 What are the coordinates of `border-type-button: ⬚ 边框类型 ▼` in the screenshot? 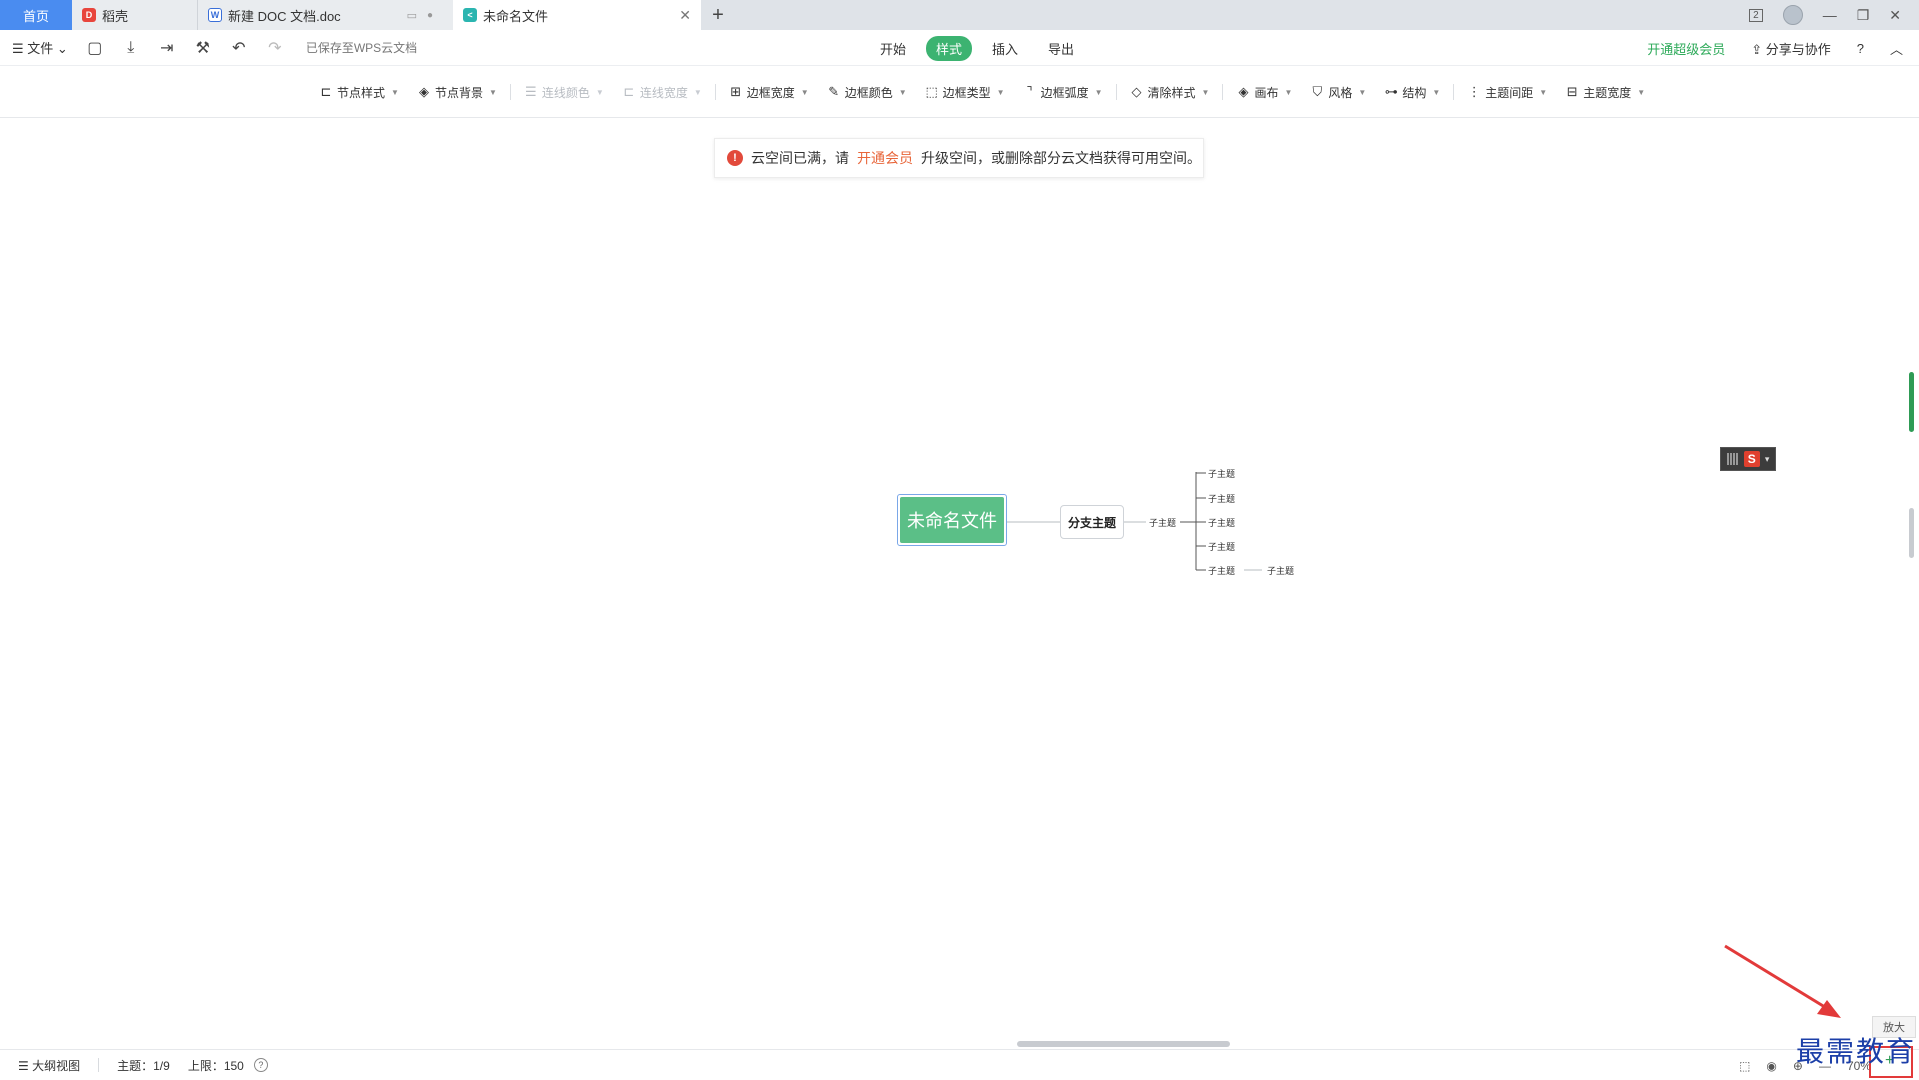 It's located at (965, 92).